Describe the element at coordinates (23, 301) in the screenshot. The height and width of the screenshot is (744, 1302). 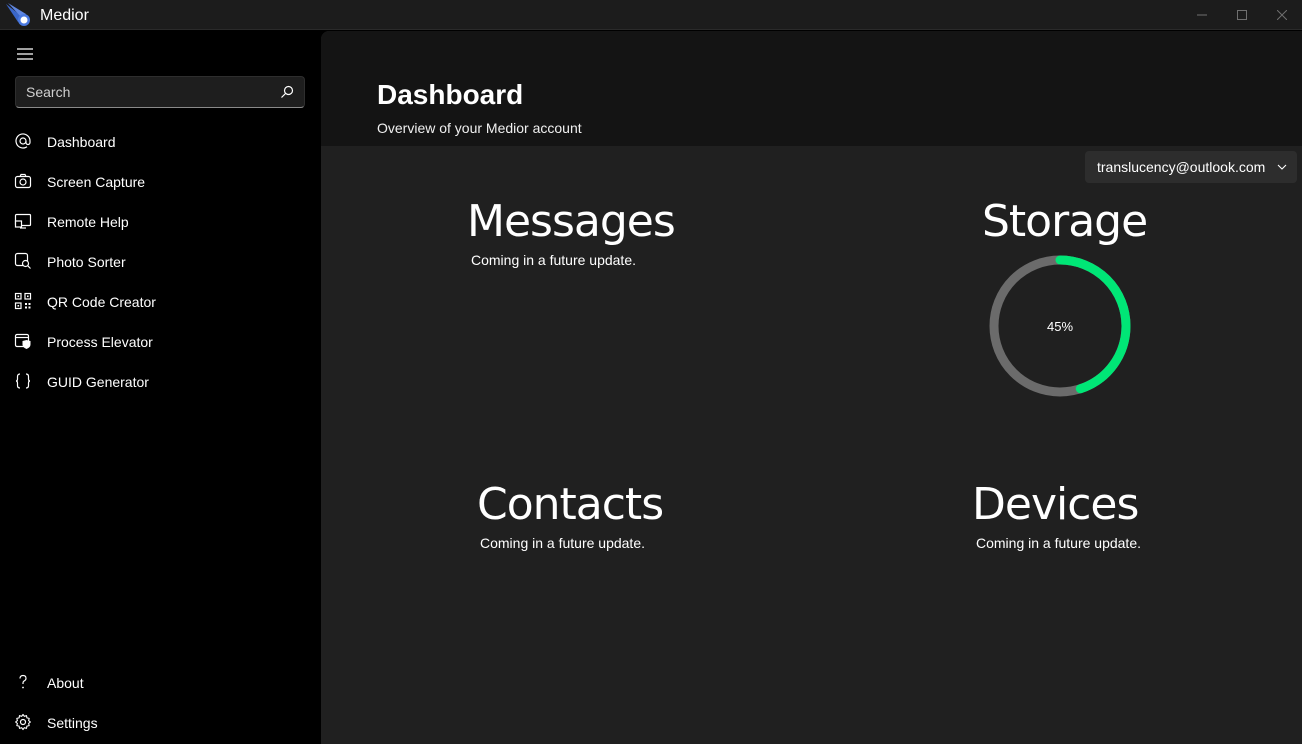
I see `qr-code-icon` at that location.